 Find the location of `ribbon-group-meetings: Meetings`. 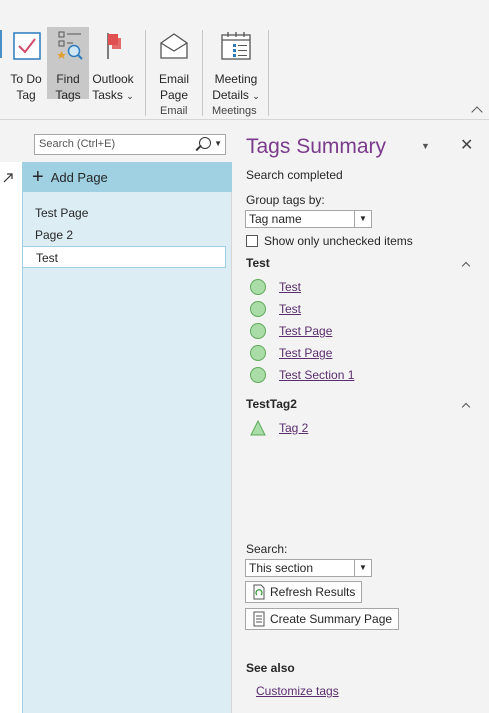

ribbon-group-meetings: Meetings is located at coordinates (234, 111).